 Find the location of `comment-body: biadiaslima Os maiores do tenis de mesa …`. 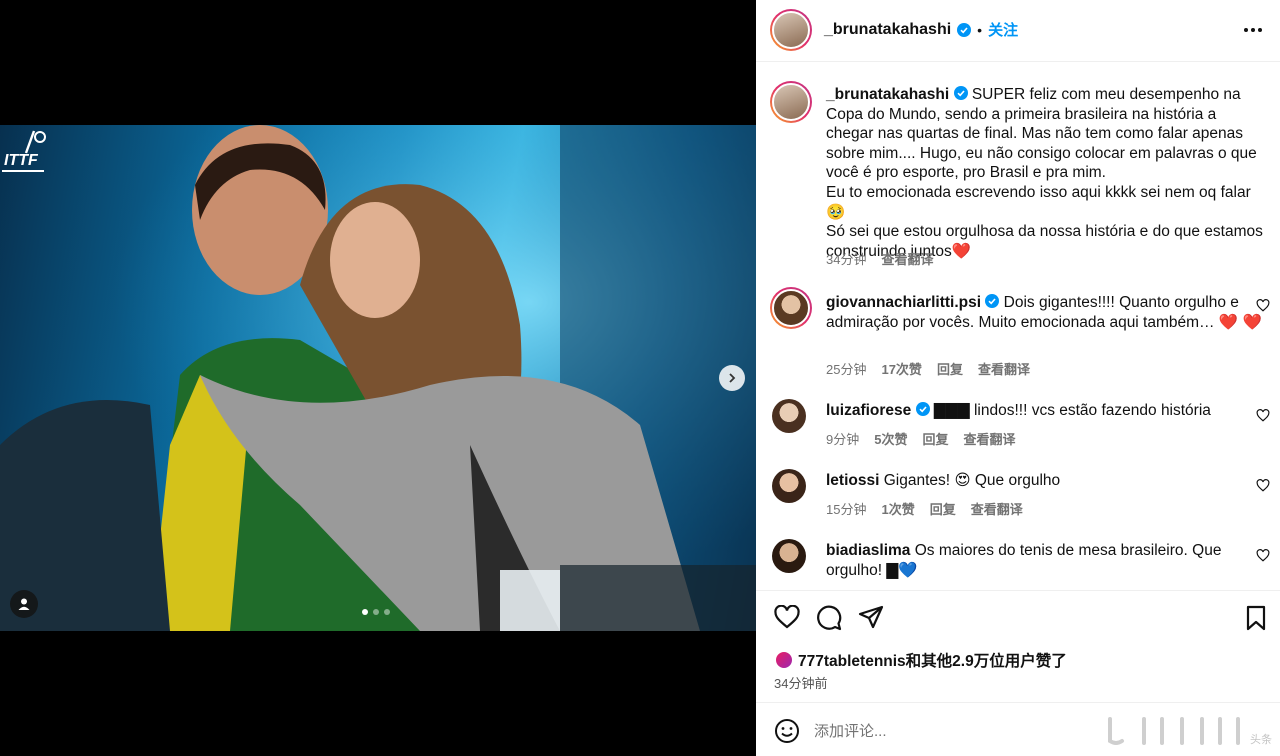

comment-body: biadiaslima Os maiores do tenis de mesa … is located at coordinates (1046, 560).